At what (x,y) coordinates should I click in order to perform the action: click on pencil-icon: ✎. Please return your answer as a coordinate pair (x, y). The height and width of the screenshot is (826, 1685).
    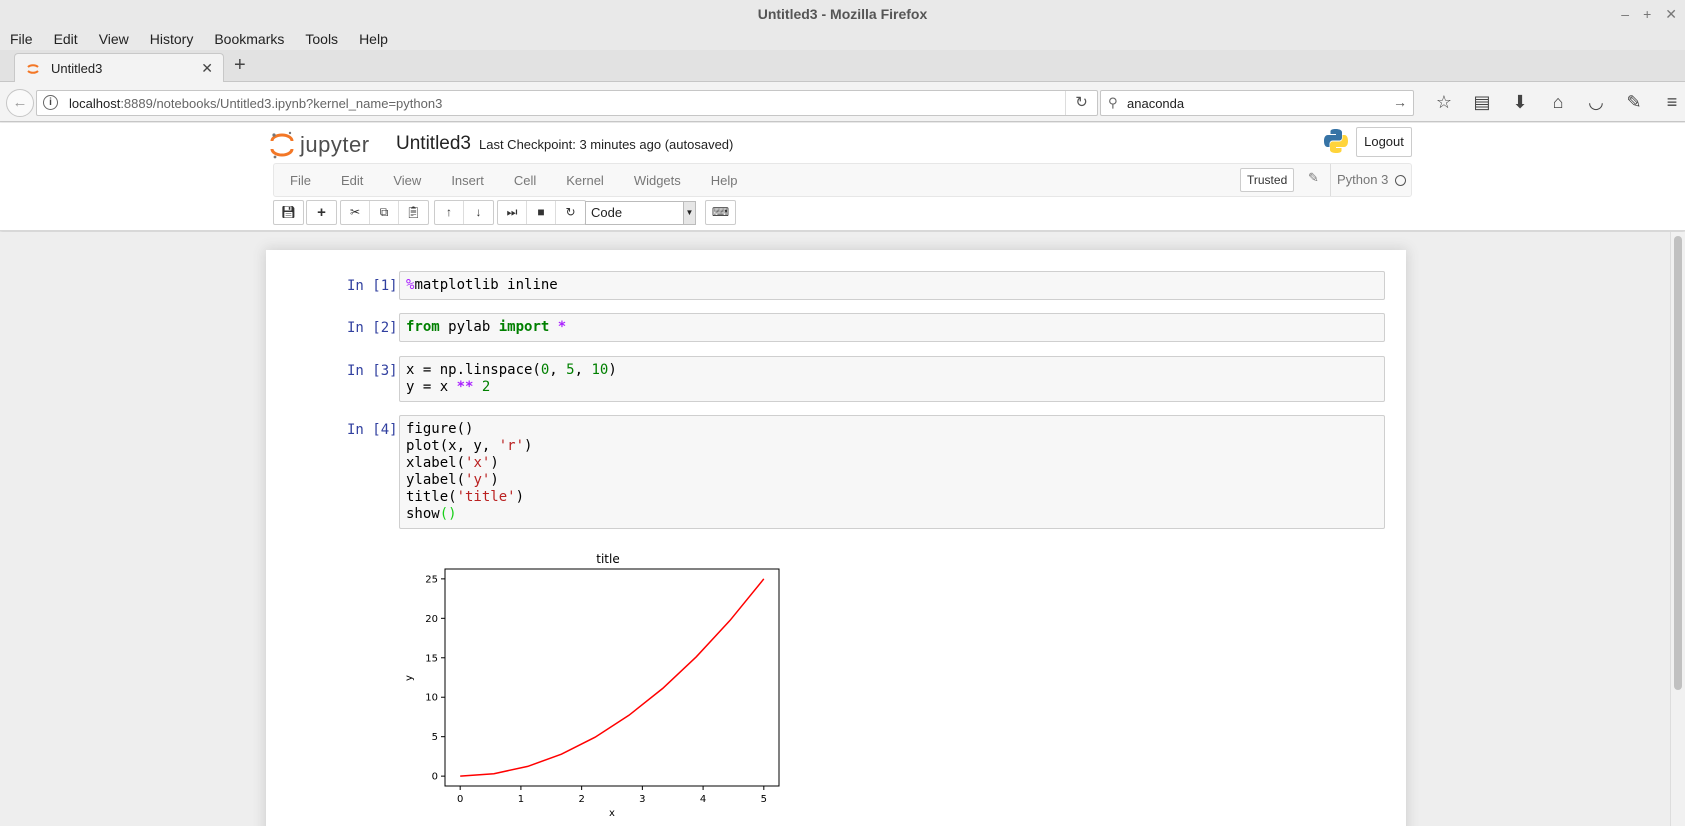
    Looking at the image, I should click on (1313, 178).